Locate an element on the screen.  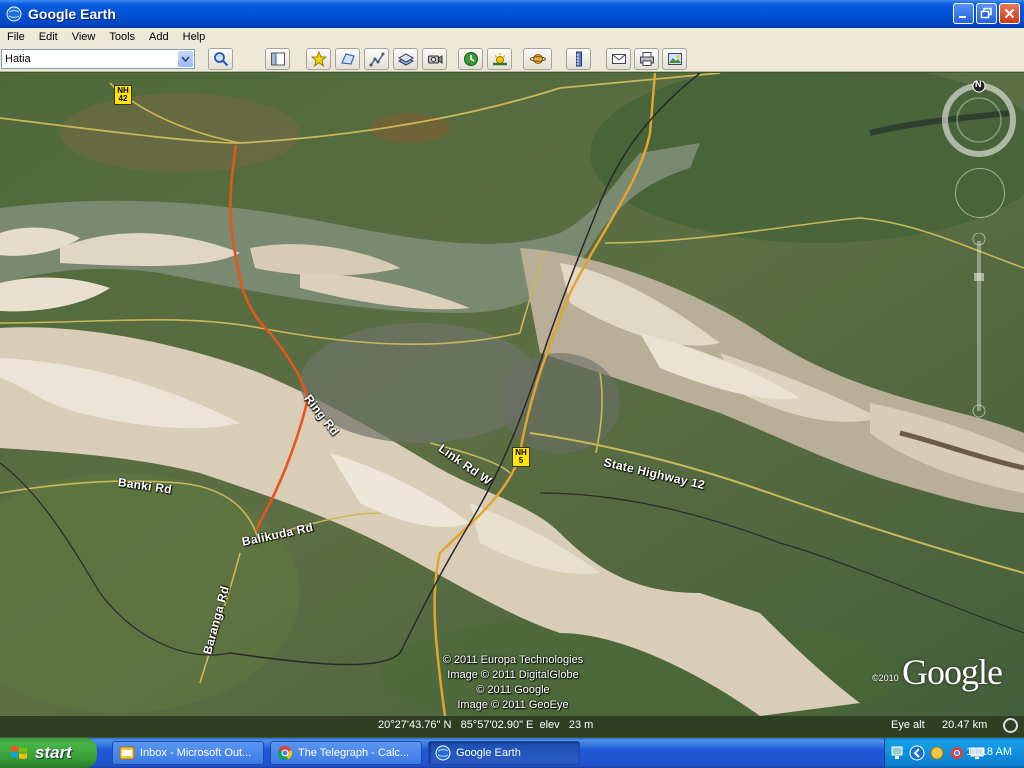
menu-help: Help is located at coordinates (194, 37).